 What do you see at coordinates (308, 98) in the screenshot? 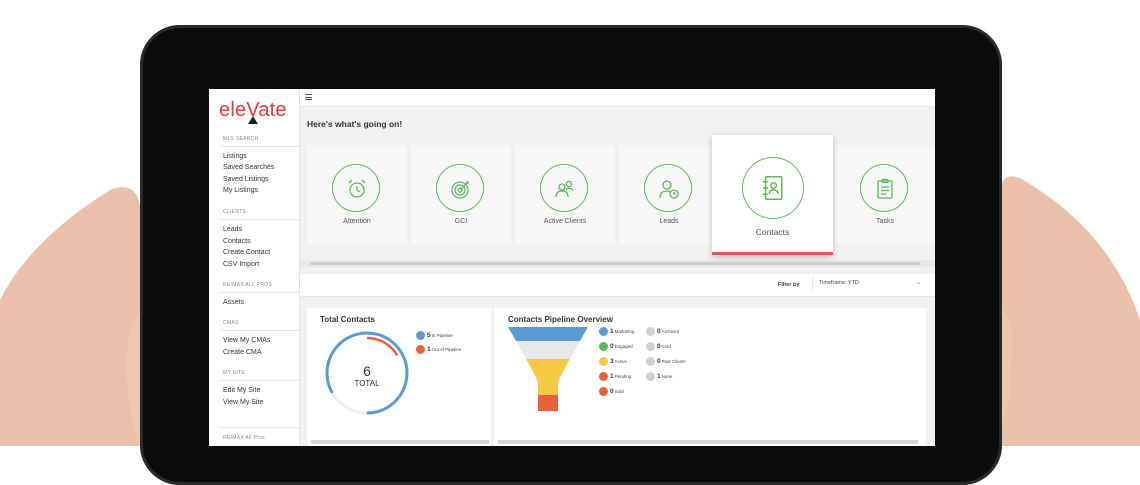
I see `hamburger-icon` at bounding box center [308, 98].